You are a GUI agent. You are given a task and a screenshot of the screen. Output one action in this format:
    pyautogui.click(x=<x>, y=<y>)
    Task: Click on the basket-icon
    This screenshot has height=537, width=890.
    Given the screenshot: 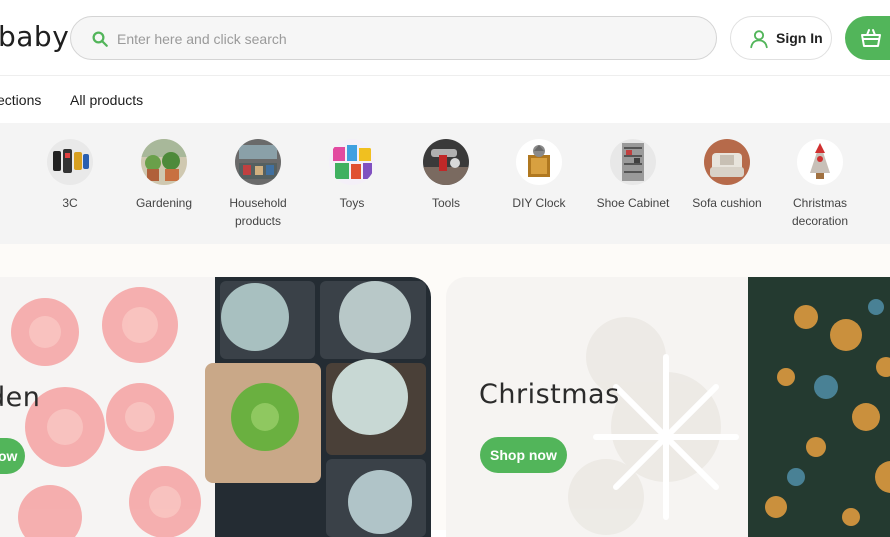 What is the action you would take?
    pyautogui.click(x=871, y=38)
    